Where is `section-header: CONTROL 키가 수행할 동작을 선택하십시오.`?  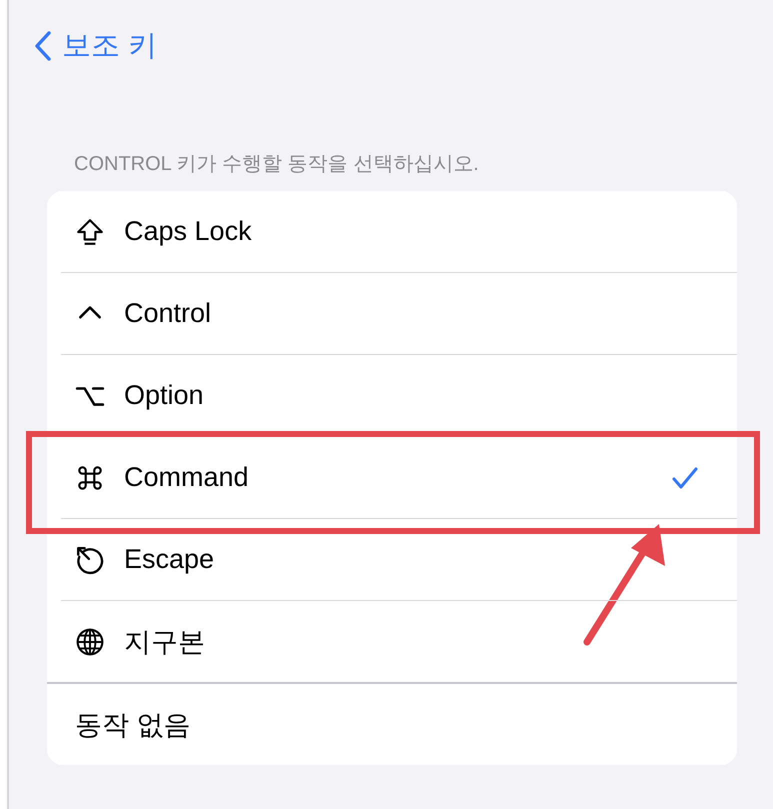
section-header: CONTROL 키가 수행할 동작을 선택하십시오. is located at coordinates (277, 164).